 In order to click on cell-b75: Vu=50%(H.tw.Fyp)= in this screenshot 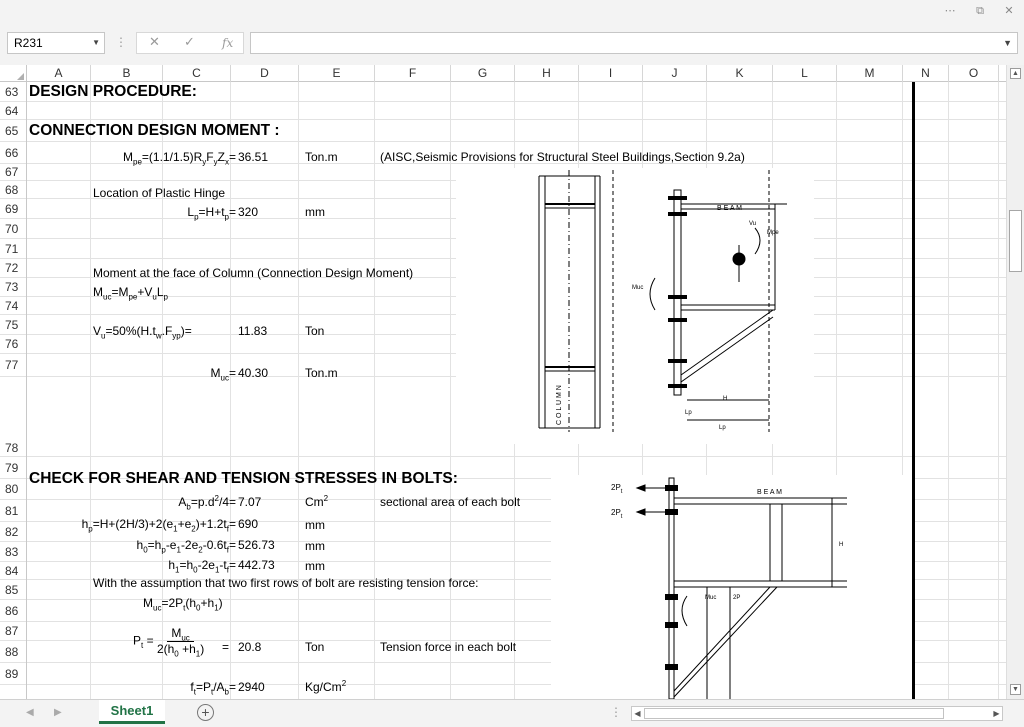, I will do `click(142, 332)`.